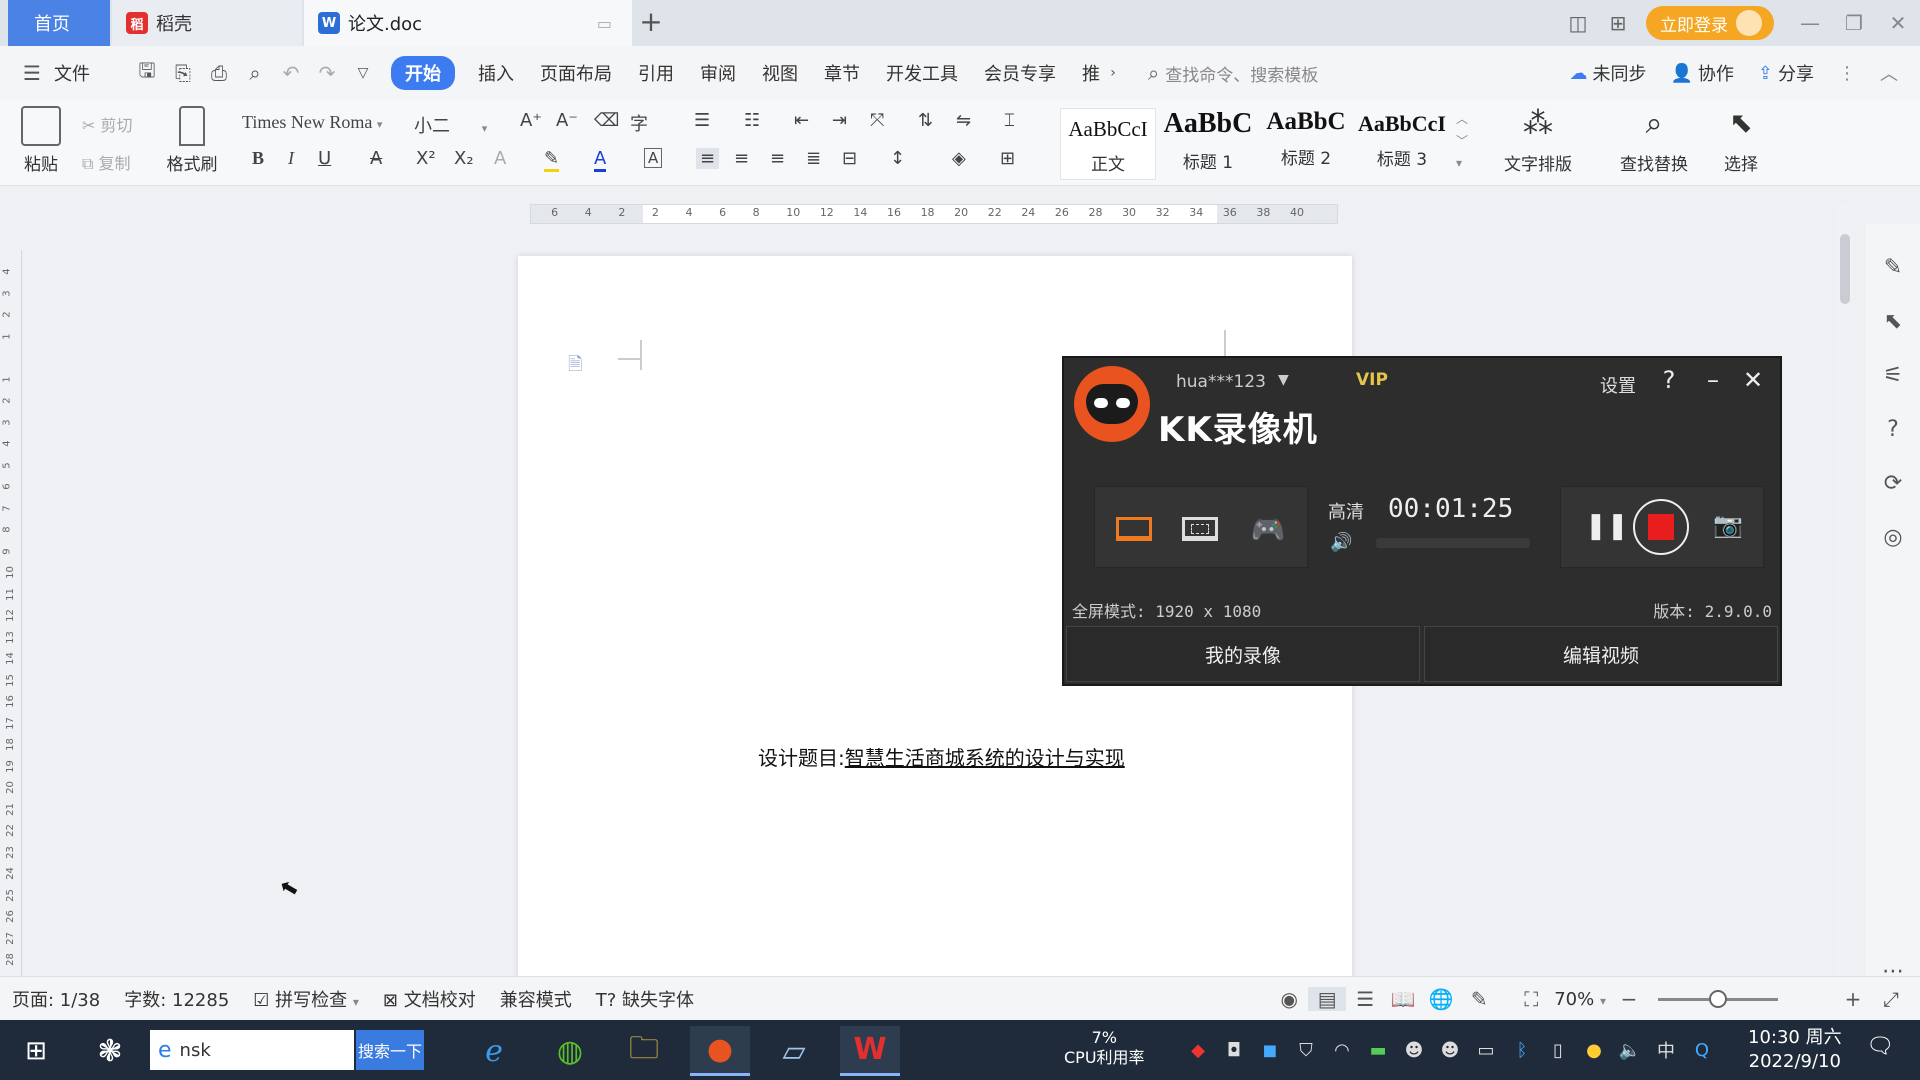 The width and height of the screenshot is (1920, 1080). What do you see at coordinates (1453, 543) in the screenshot?
I see `kk-volume-bar` at bounding box center [1453, 543].